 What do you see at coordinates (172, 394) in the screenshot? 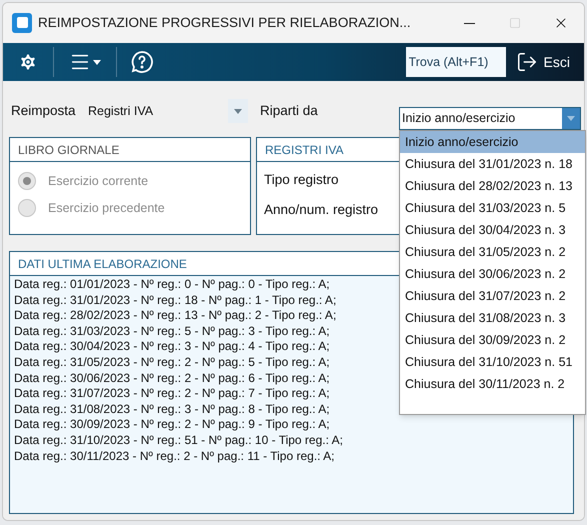
I see `log-line: Data reg.: 31/07/2023 - Nº reg.: 2 - Nº pag.: 7 - Tipo reg.: A;` at bounding box center [172, 394].